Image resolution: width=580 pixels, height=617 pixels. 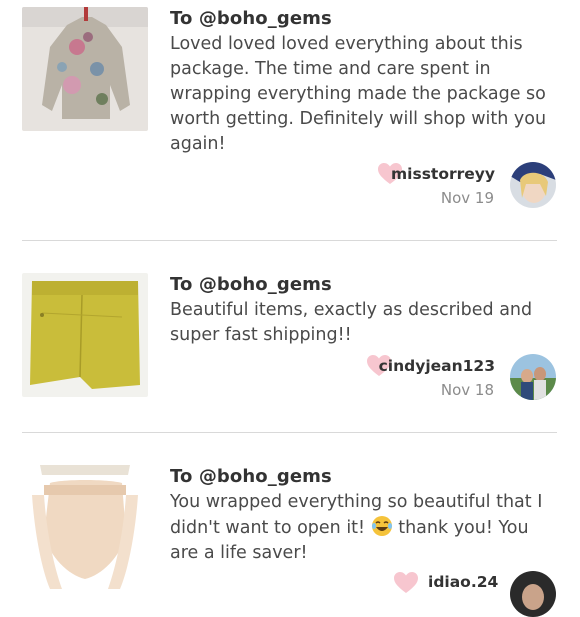 What do you see at coordinates (406, 583) in the screenshot?
I see `heart-icon` at bounding box center [406, 583].